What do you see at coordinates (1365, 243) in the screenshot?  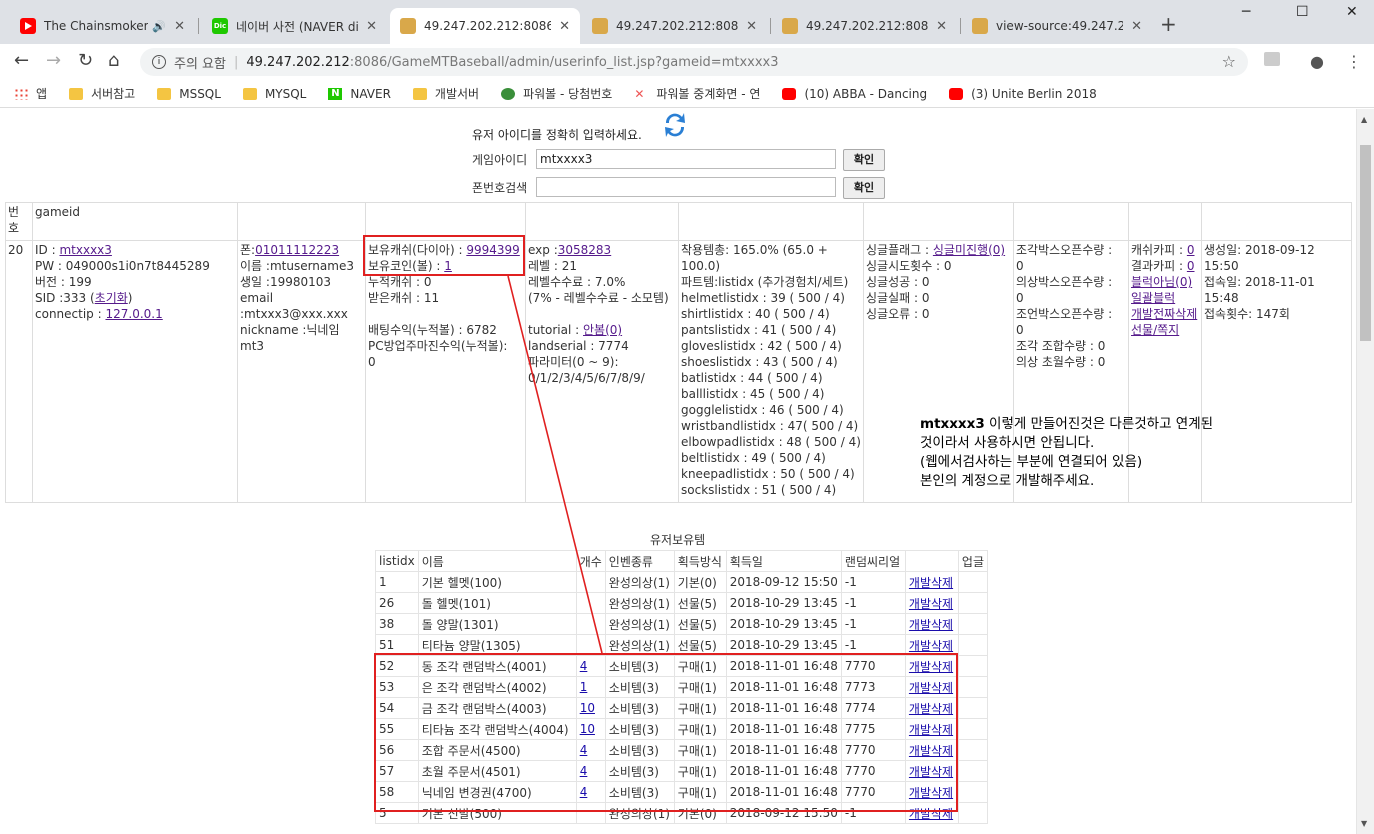 I see `scroll-thumb` at bounding box center [1365, 243].